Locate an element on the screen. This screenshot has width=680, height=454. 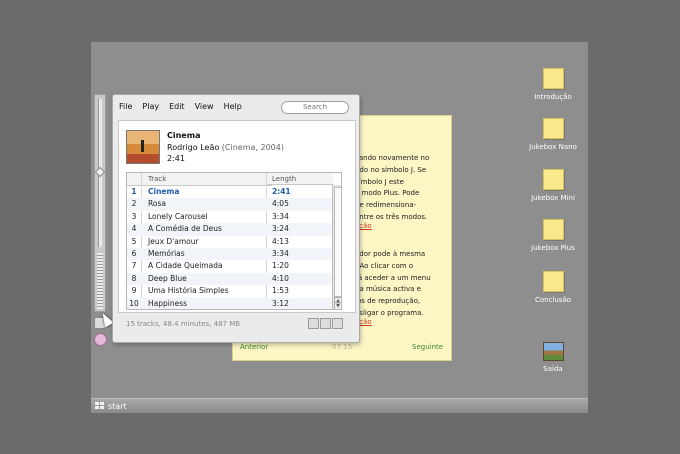
menu-file: File is located at coordinates (125, 106).